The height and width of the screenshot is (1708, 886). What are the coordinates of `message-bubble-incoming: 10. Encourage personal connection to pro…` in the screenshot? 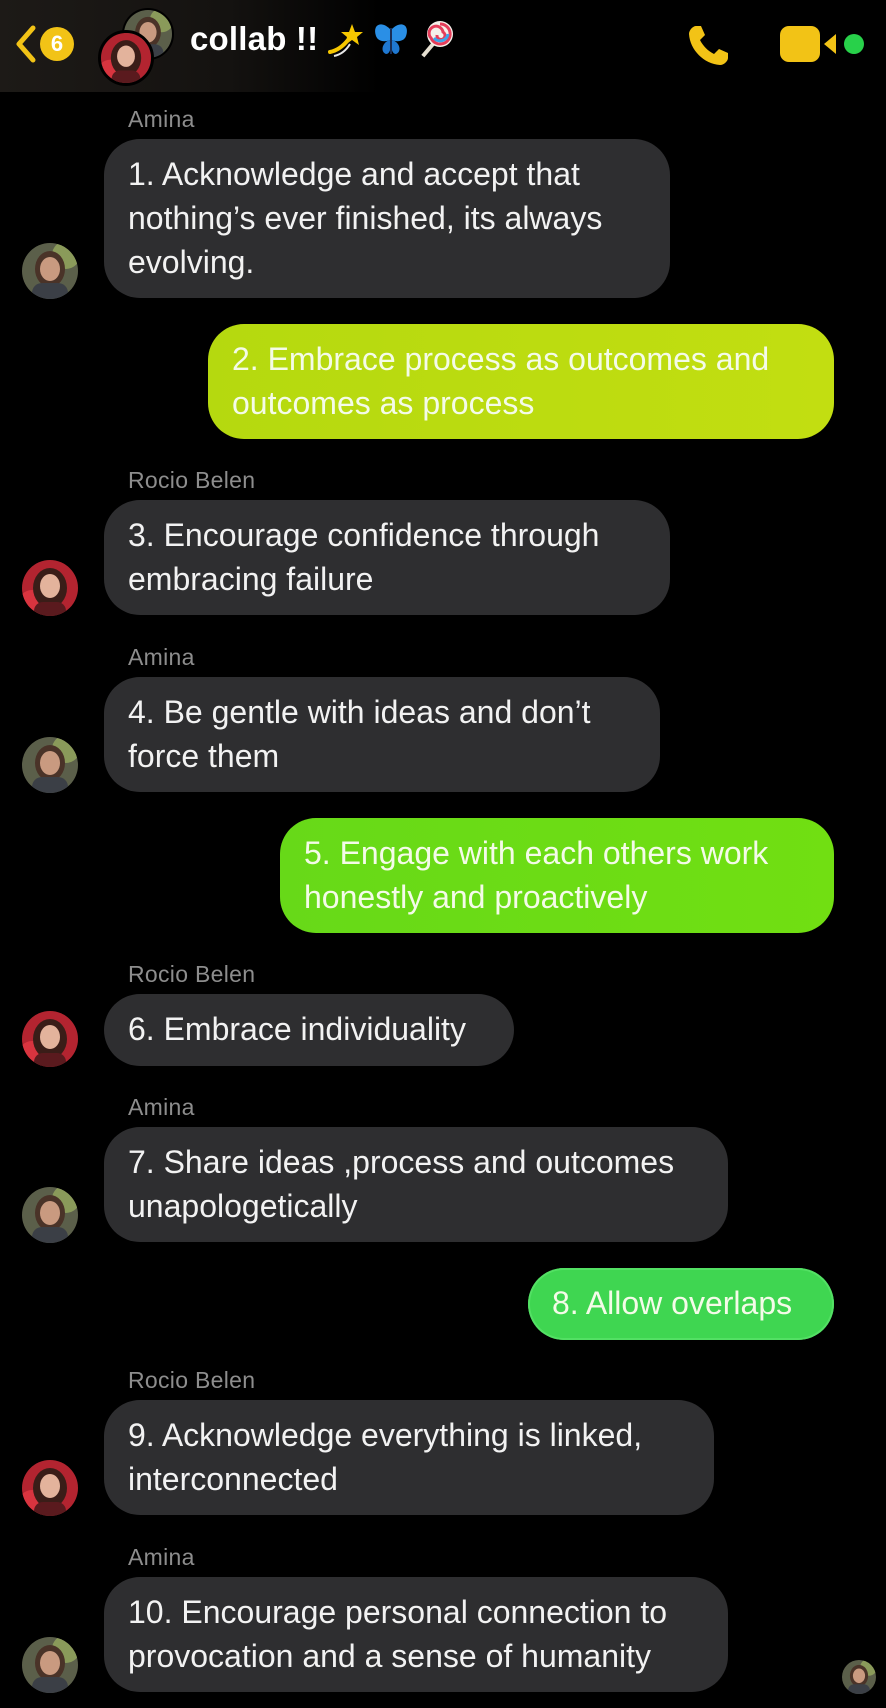 It's located at (416, 1634).